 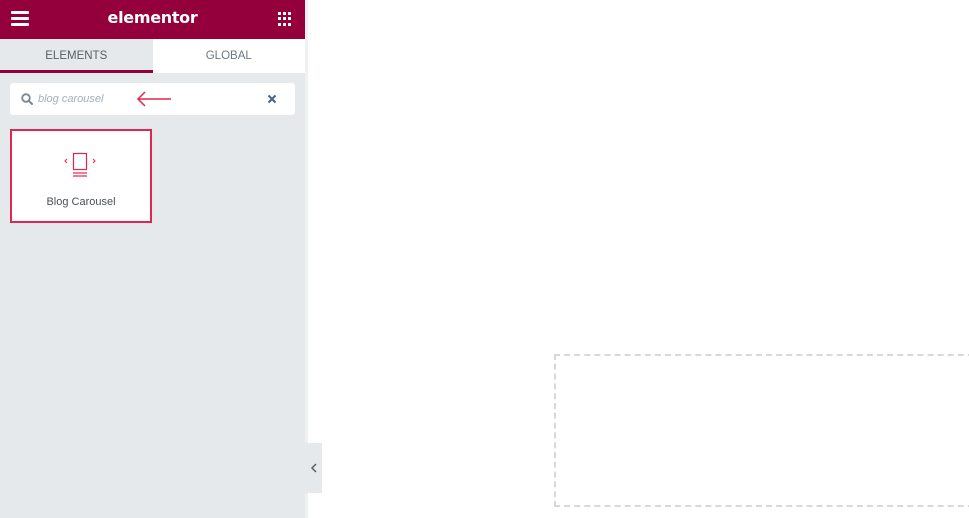 What do you see at coordinates (279, 13) in the screenshot?
I see `grid-icon` at bounding box center [279, 13].